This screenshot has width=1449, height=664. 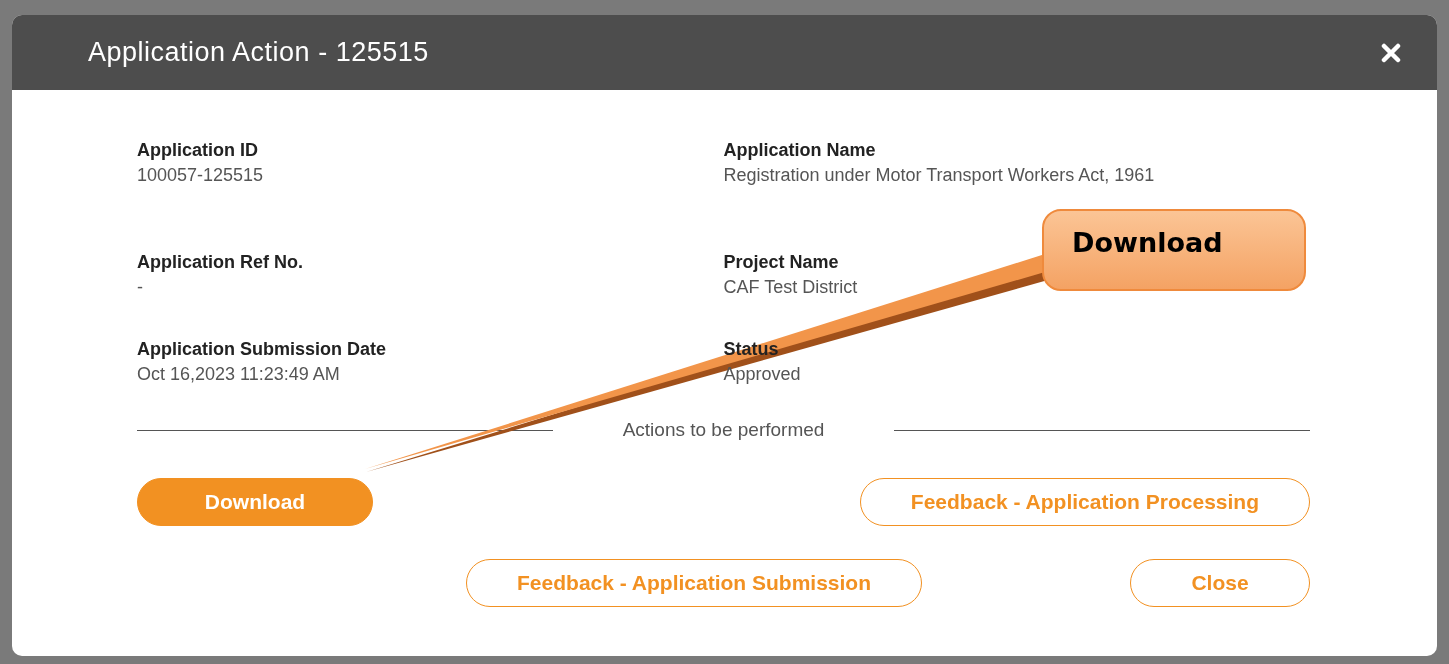 What do you see at coordinates (791, 287) in the screenshot?
I see `field-value: CAF Test District` at bounding box center [791, 287].